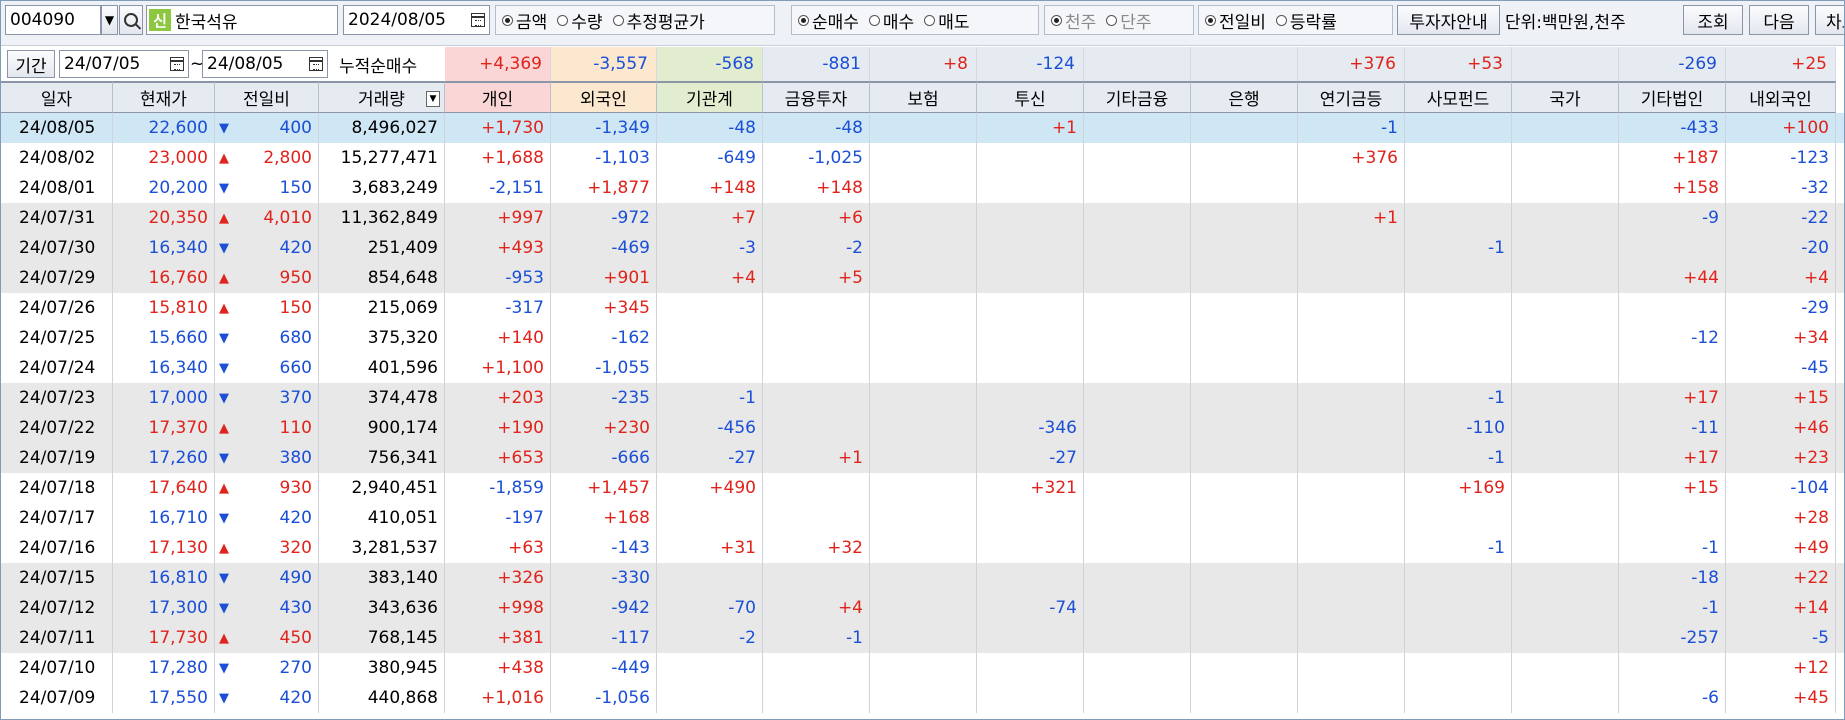  I want to click on cell-domestic-foreign: +4, so click(1781, 278).